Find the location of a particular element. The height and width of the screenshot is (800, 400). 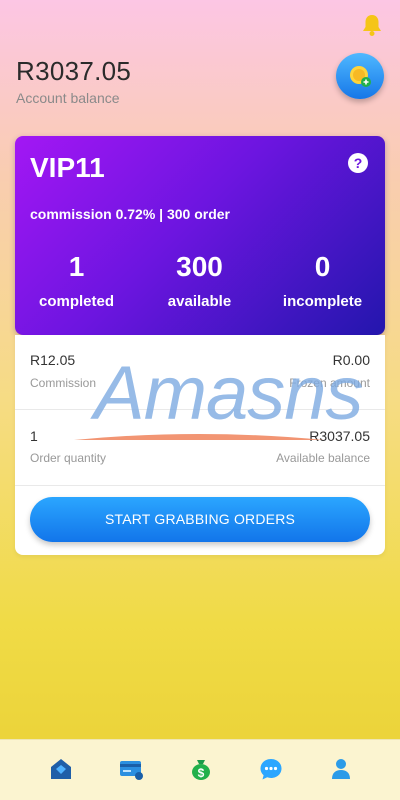

stat-available: 300 available is located at coordinates (199, 280).